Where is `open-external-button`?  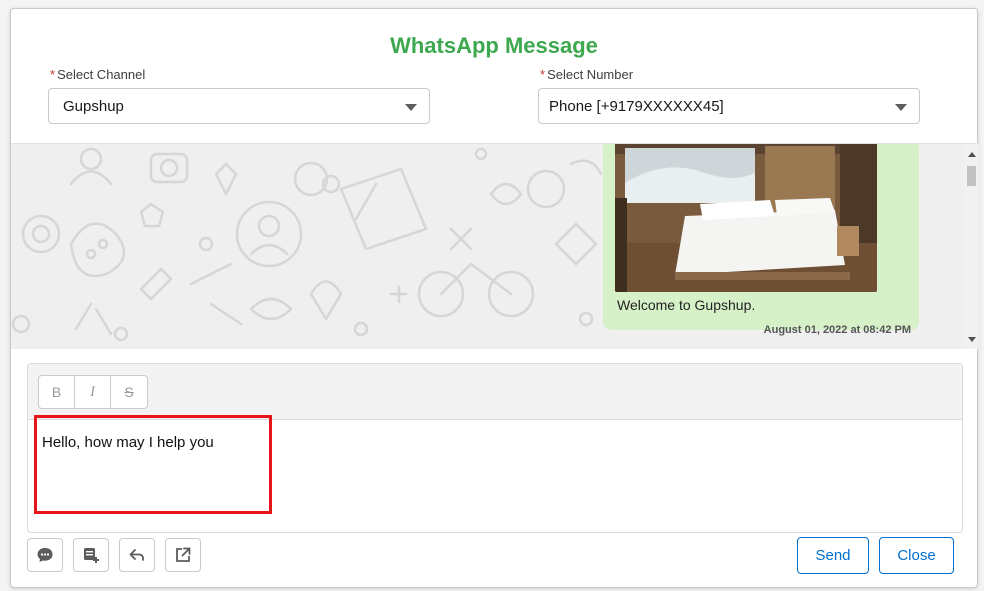
open-external-button is located at coordinates (183, 555).